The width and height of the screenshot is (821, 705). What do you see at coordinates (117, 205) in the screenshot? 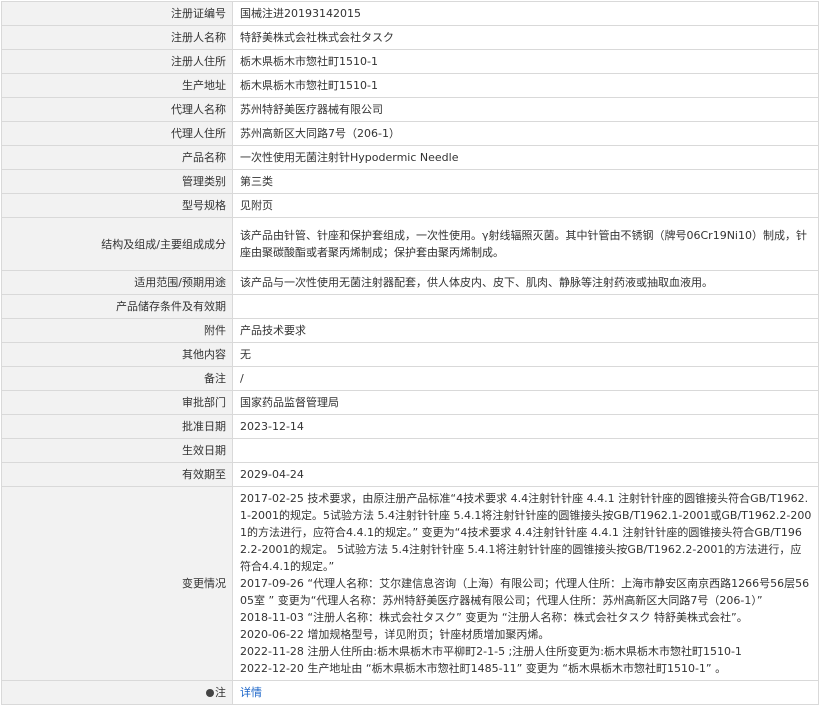
I see `field-label: 型号规格` at bounding box center [117, 205].